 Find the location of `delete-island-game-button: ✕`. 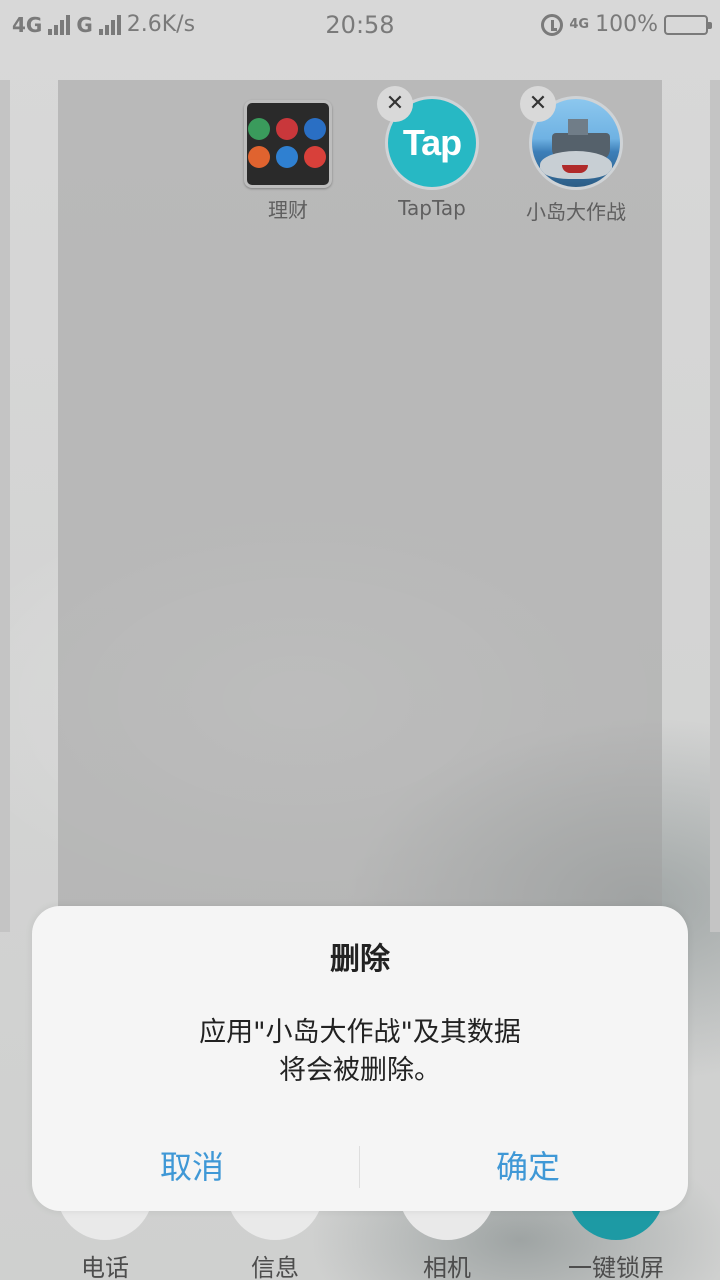

delete-island-game-button: ✕ is located at coordinates (538, 104).